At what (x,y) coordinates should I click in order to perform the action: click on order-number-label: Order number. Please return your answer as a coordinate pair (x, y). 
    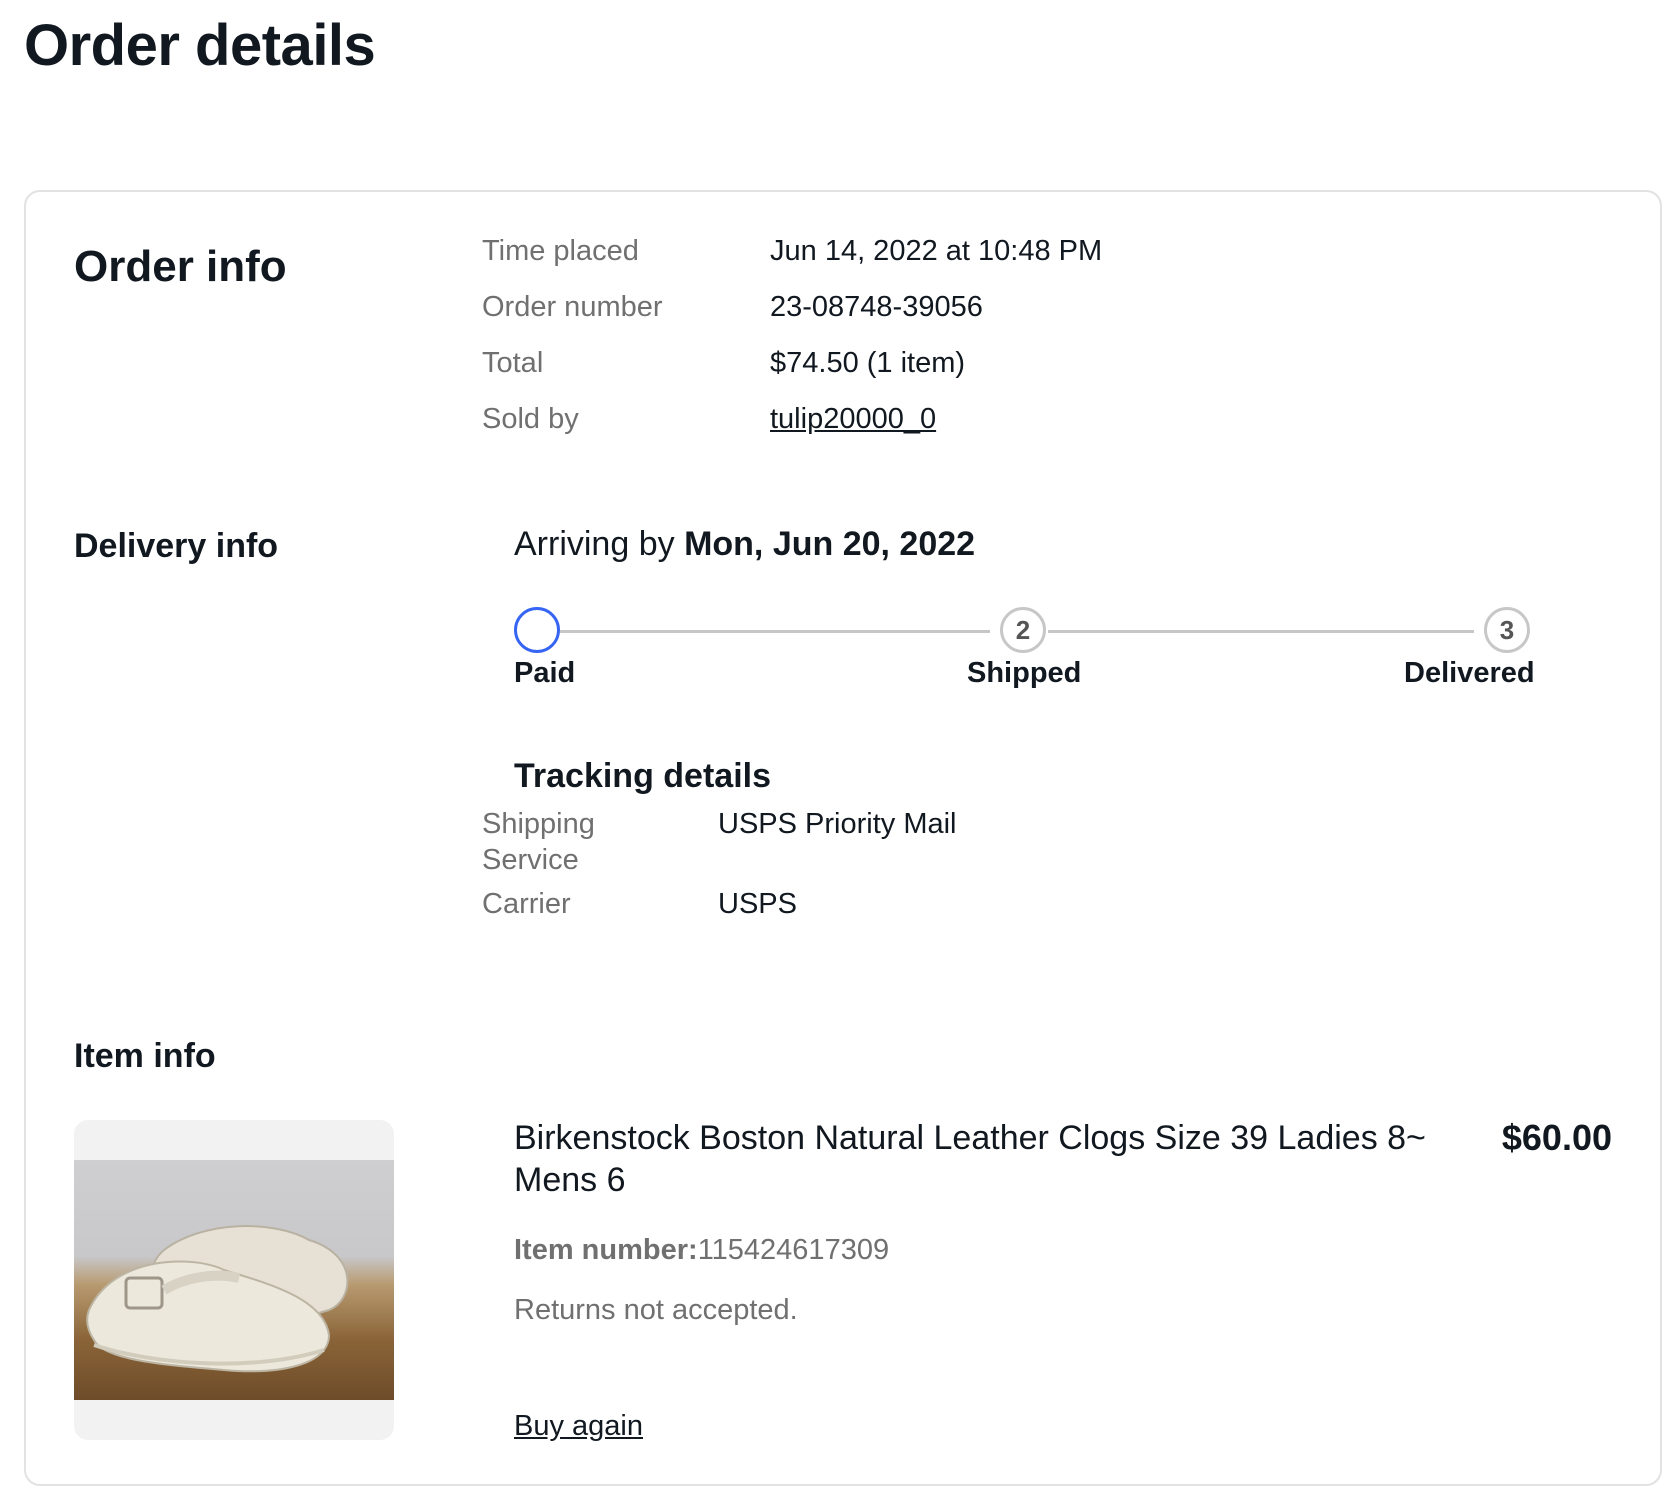
    Looking at the image, I should click on (572, 307).